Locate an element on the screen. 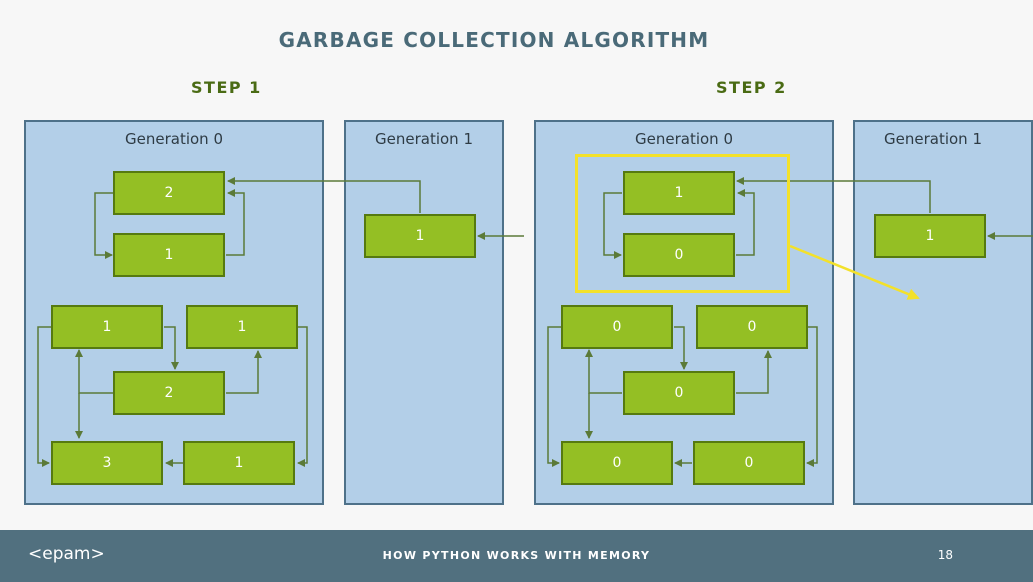 The width and height of the screenshot is (1033, 582). step1-generation1-label: Generation 1 is located at coordinates (424, 139).